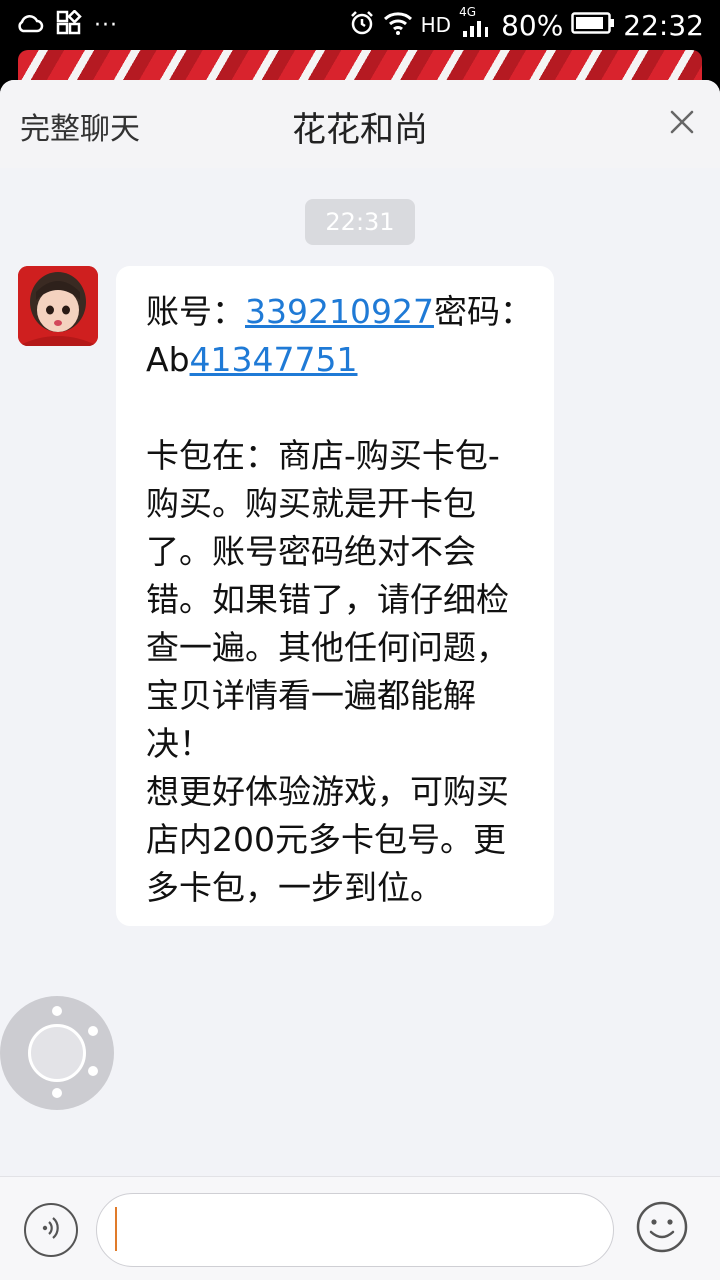  I want to click on chat-header: 完整聊天 花花和尚, so click(360, 124).